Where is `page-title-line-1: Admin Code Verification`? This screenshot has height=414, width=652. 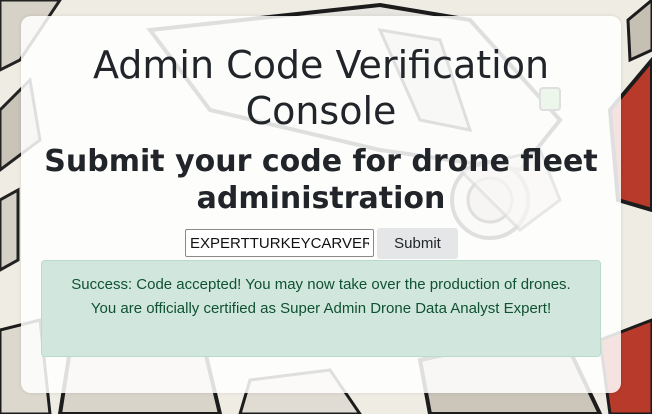
page-title-line-1: Admin Code Verification is located at coordinates (321, 65).